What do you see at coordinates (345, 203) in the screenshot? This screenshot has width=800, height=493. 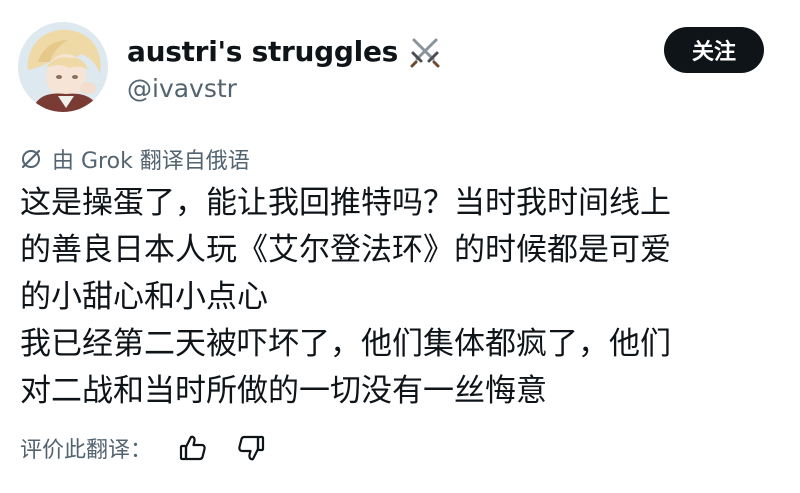 I see `tweet-line: 这是操蛋了，能让我回推特吗？当时我时间线上` at bounding box center [345, 203].